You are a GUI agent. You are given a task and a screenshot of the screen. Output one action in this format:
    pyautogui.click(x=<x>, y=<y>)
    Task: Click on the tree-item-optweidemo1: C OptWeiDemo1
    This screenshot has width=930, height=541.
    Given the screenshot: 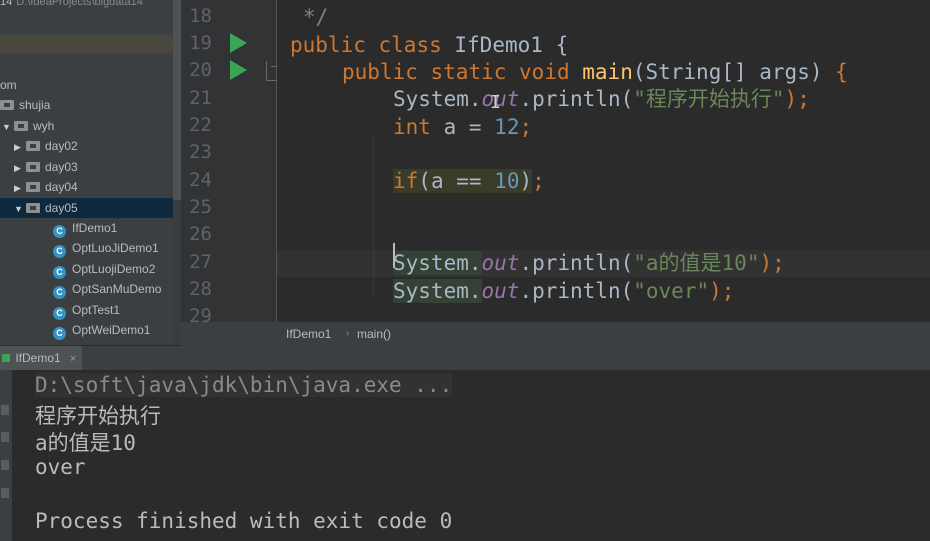 What is the action you would take?
    pyautogui.click(x=101, y=330)
    